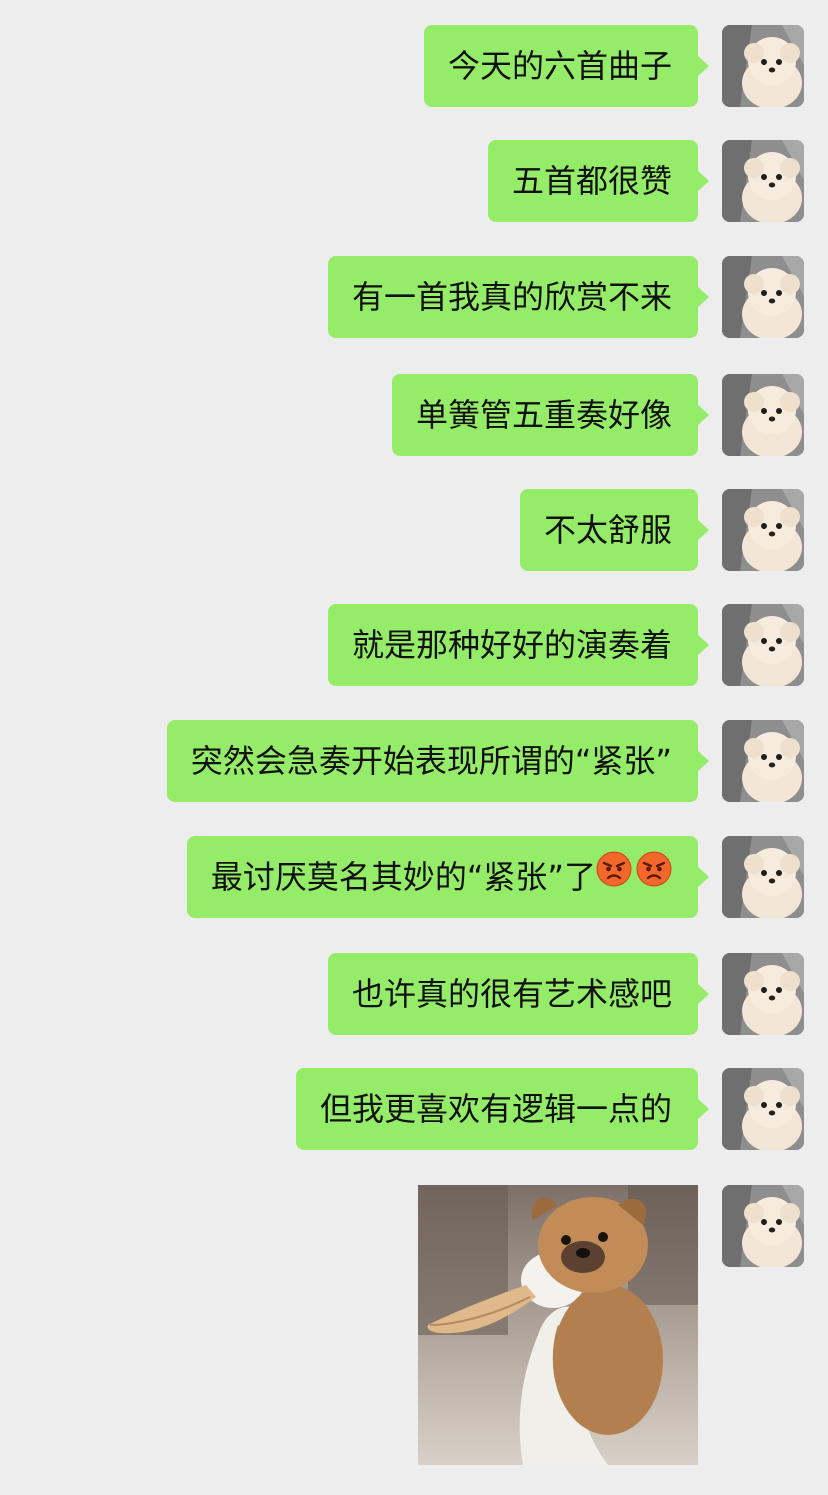 The image size is (828, 1495). Describe the element at coordinates (518, 994) in the screenshot. I see `message-bubble: 也许真的很有艺术感吧` at that location.